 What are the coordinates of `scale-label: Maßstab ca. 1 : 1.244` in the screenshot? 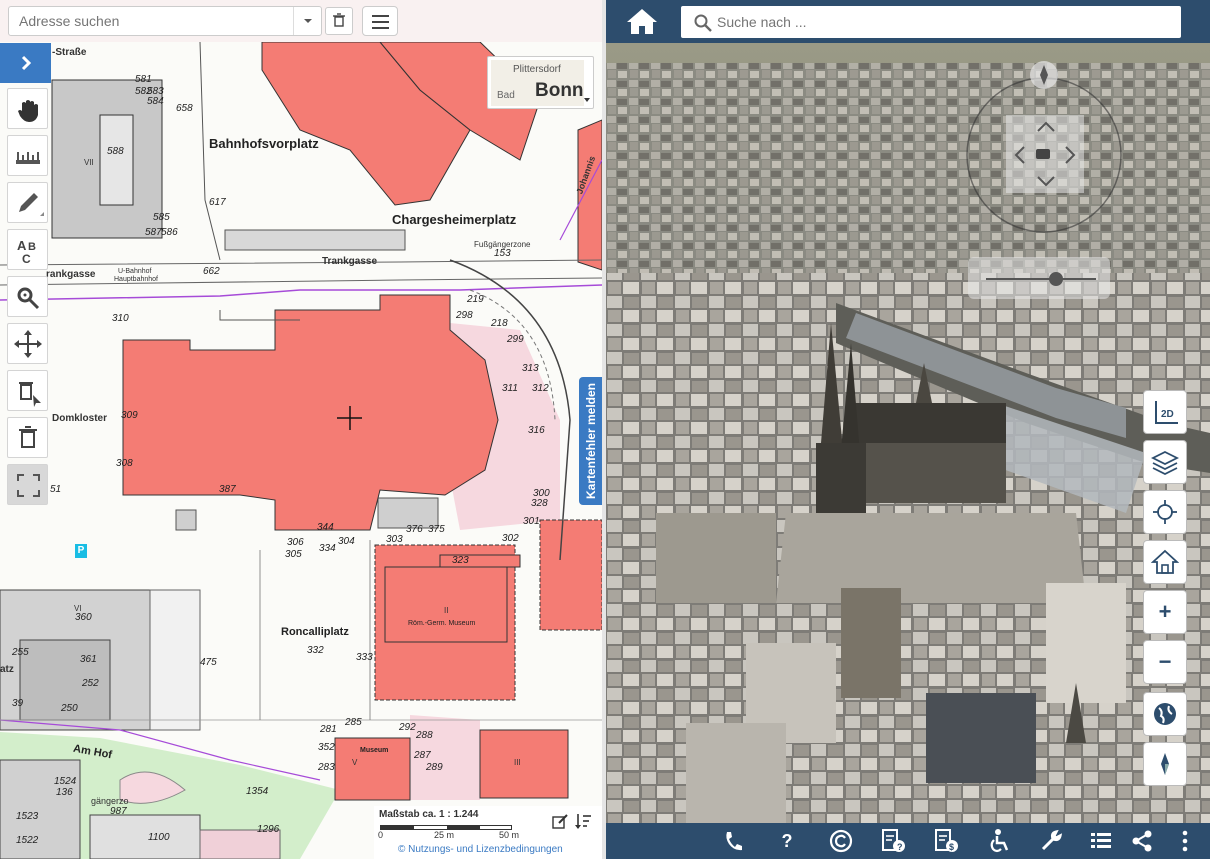 It's located at (429, 814).